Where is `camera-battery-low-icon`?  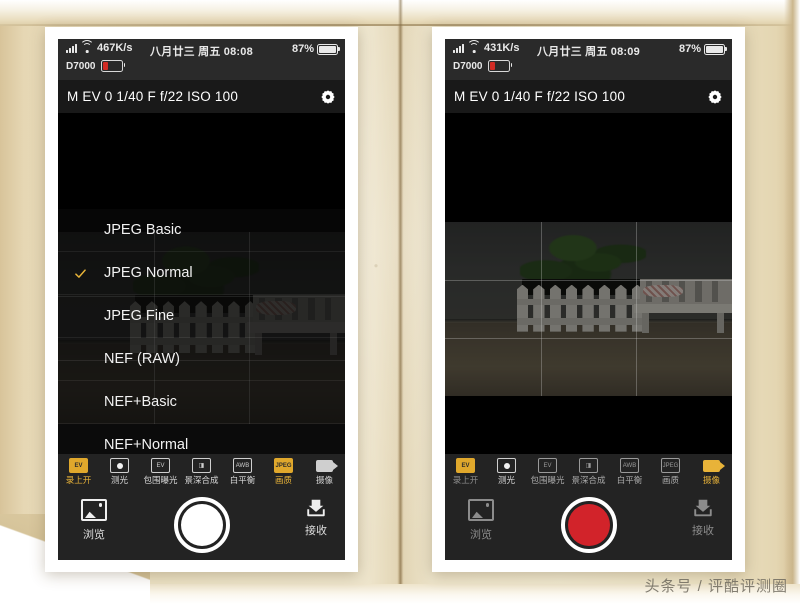 camera-battery-low-icon is located at coordinates (113, 66).